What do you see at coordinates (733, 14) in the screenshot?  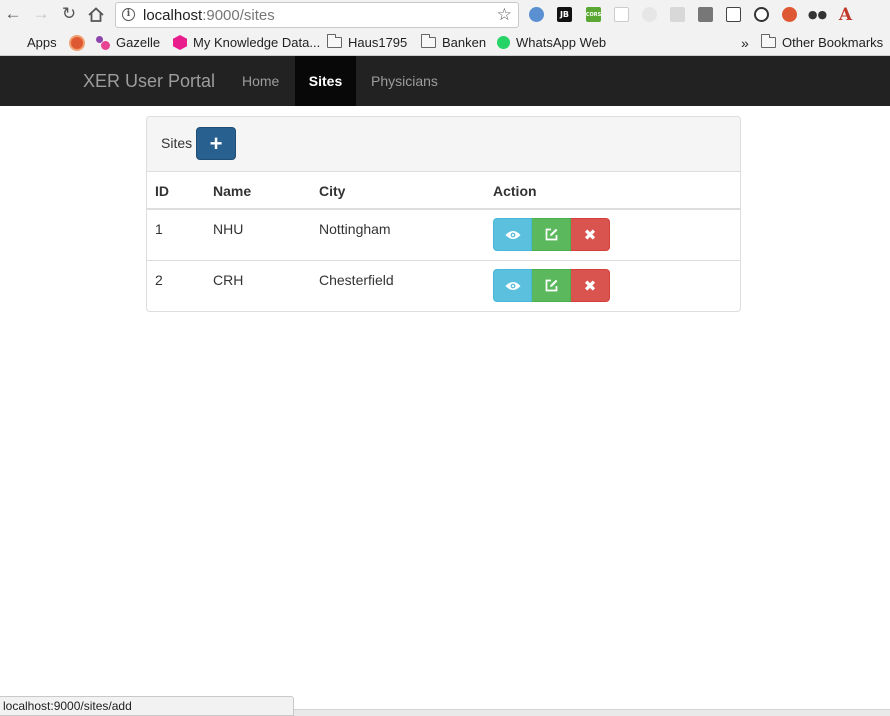 I see `bus-icon` at bounding box center [733, 14].